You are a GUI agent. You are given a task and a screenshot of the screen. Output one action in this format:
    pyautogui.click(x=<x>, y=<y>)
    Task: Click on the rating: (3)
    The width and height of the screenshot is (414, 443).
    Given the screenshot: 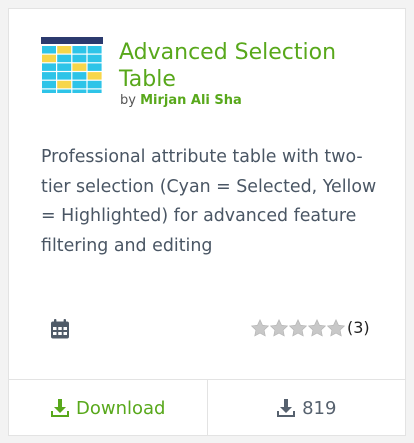 What is the action you would take?
    pyautogui.click(x=310, y=327)
    